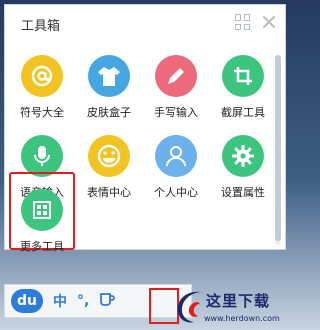 The height and width of the screenshot is (330, 320). I want to click on watermark-title: 这里下载, so click(238, 301).